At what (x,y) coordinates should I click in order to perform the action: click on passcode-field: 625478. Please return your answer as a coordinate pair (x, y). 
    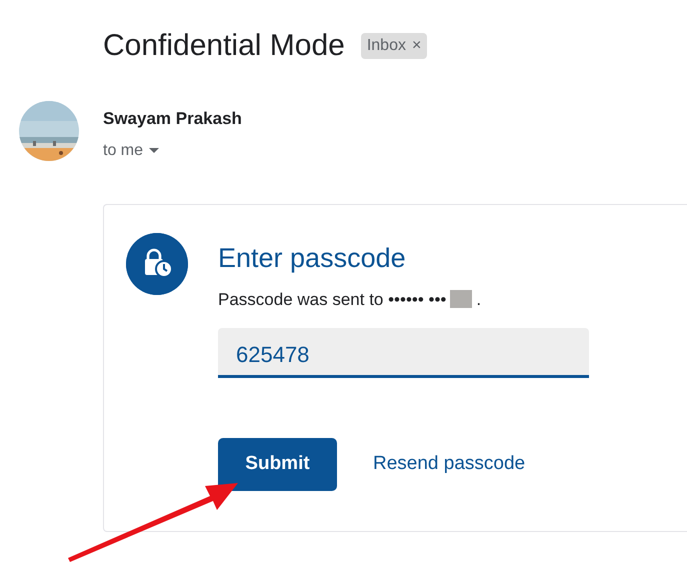
    Looking at the image, I should click on (403, 353).